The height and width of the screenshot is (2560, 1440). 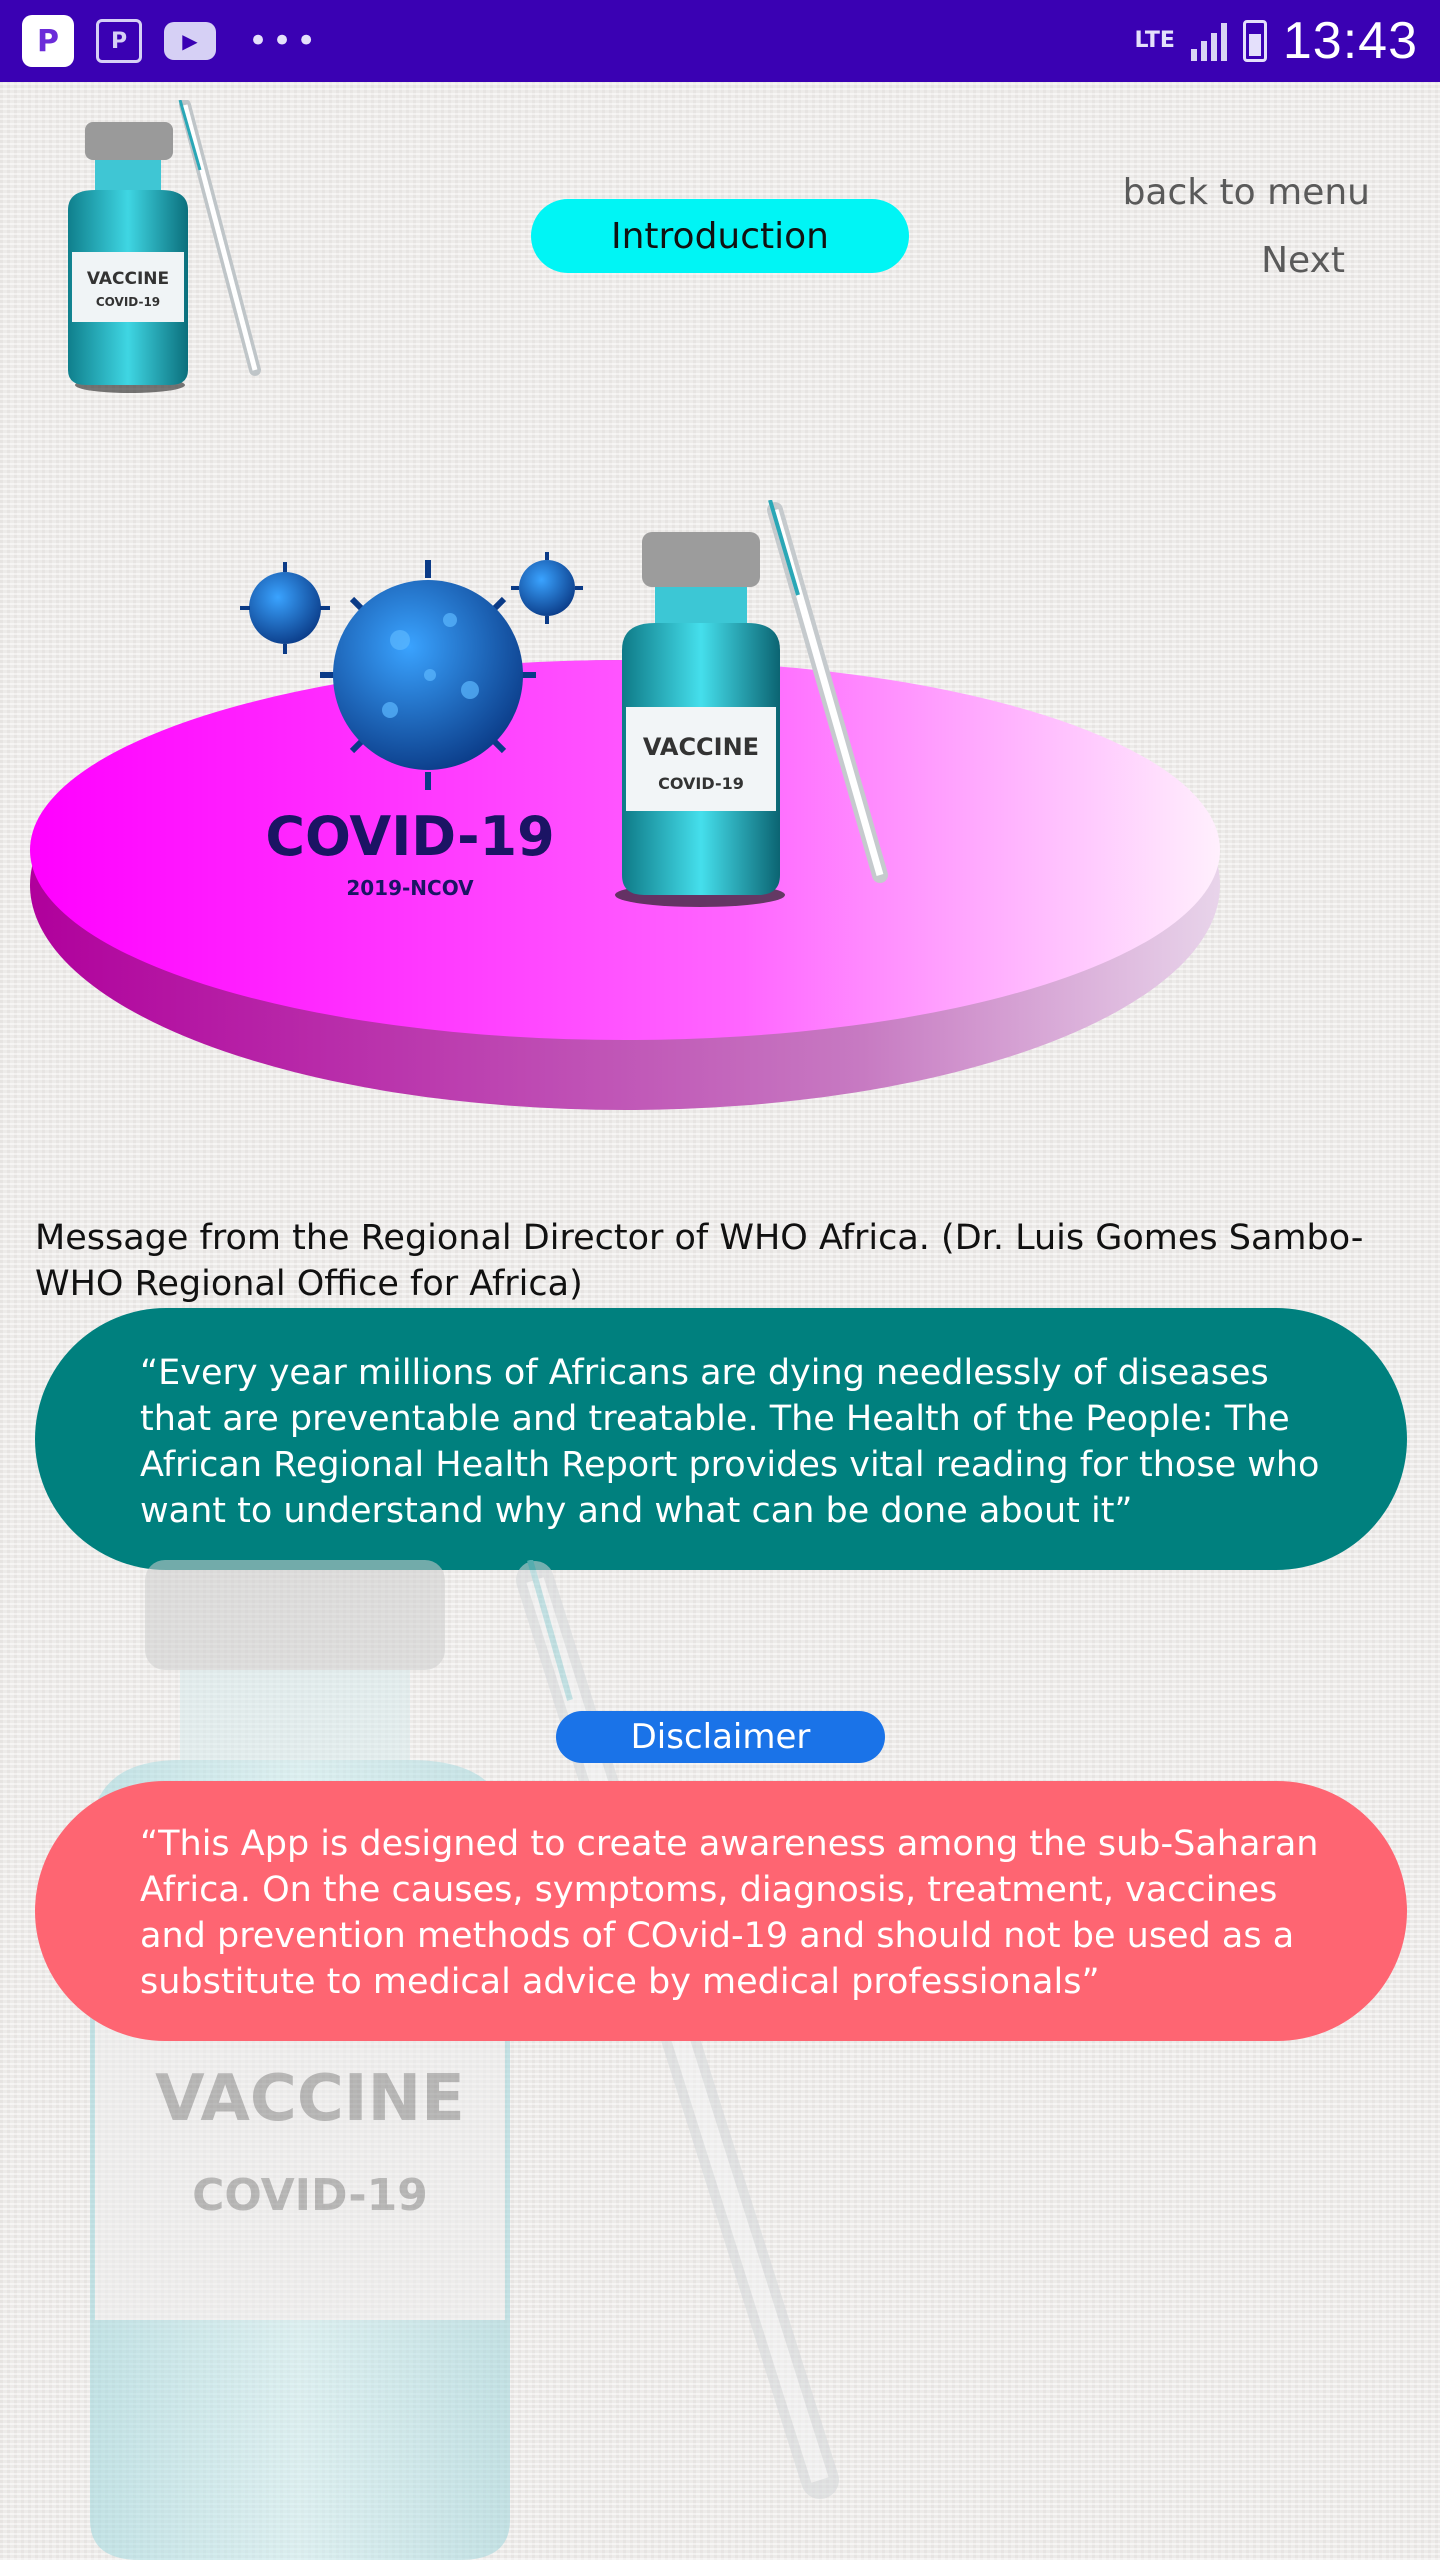 What do you see at coordinates (1350, 41) in the screenshot?
I see `clock: 13:43` at bounding box center [1350, 41].